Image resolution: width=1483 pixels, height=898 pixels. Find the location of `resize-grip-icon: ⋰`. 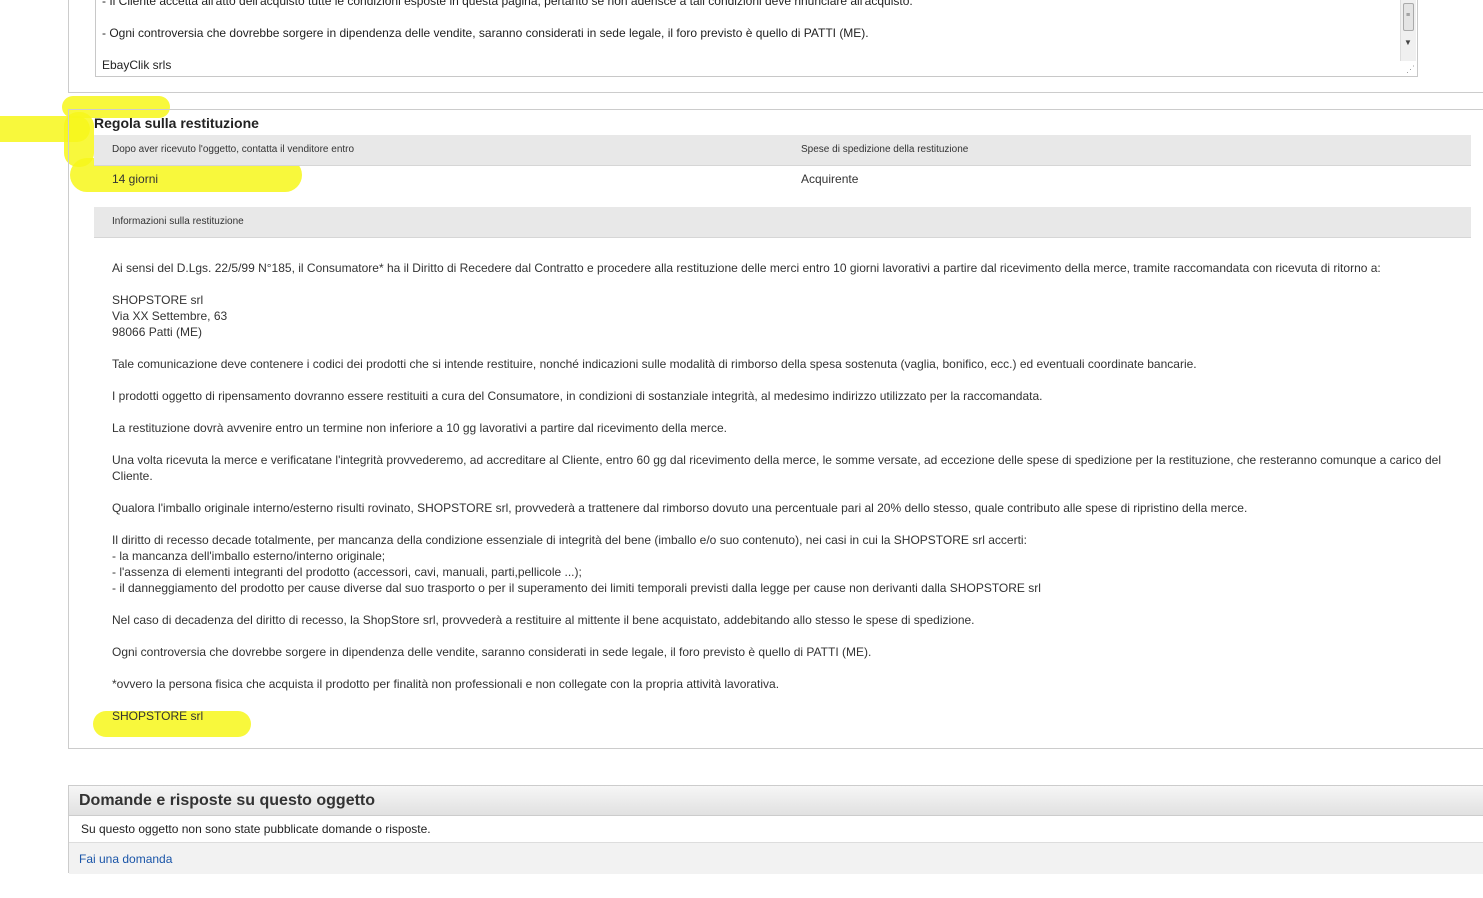

resize-grip-icon: ⋰ is located at coordinates (1410, 69).